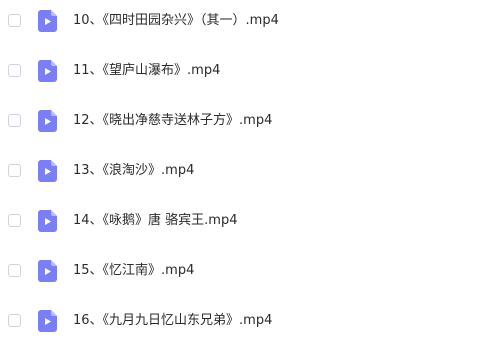 The image size is (486, 347). What do you see at coordinates (172, 321) in the screenshot?
I see `file-name: 16、《九月九日忆山东兄弟》.mp4` at bounding box center [172, 321].